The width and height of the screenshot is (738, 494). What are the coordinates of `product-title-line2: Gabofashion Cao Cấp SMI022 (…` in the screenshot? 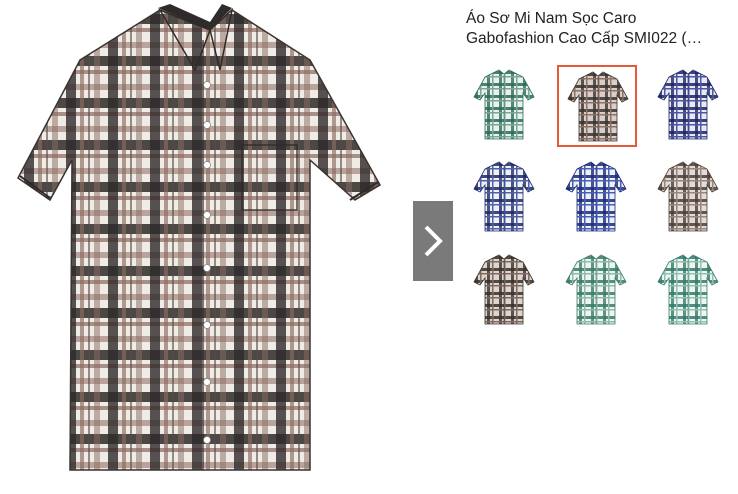 It's located at (584, 38).